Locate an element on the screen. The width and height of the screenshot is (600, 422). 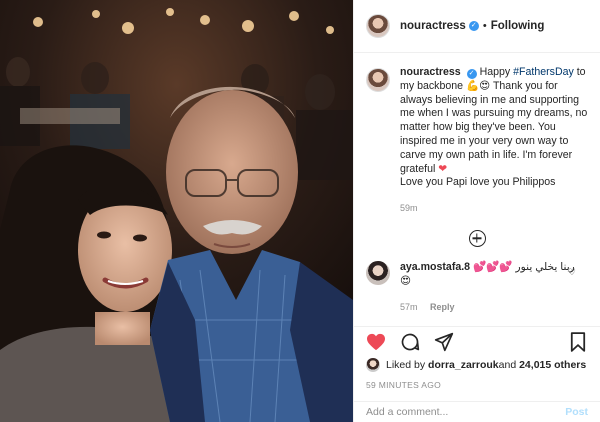
caption-text-last-line: Love you Papi love you Philippos is located at coordinates (478, 182).